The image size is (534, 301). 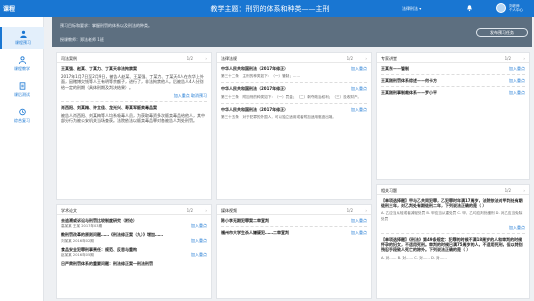 I want to click on lecture-item: 王某东——管制, so click(x=395, y=68).